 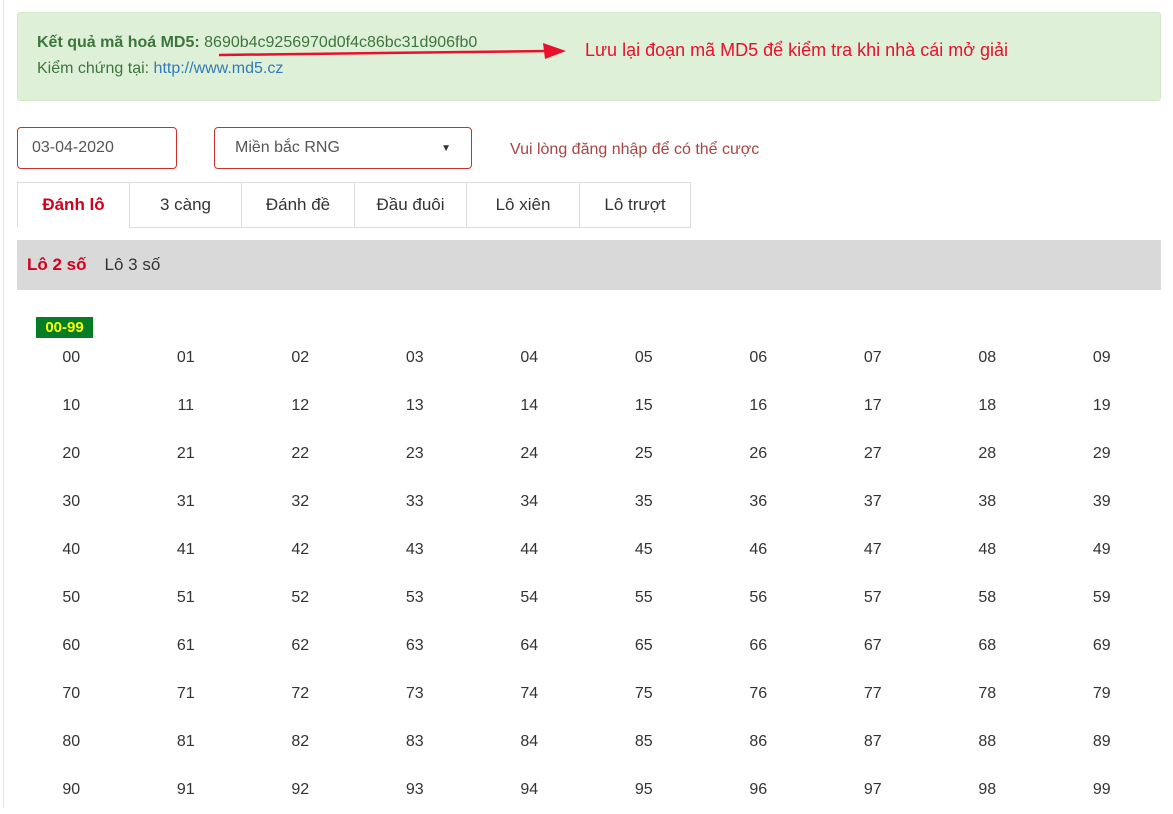 I want to click on number-cell: 91, so click(x=186, y=790).